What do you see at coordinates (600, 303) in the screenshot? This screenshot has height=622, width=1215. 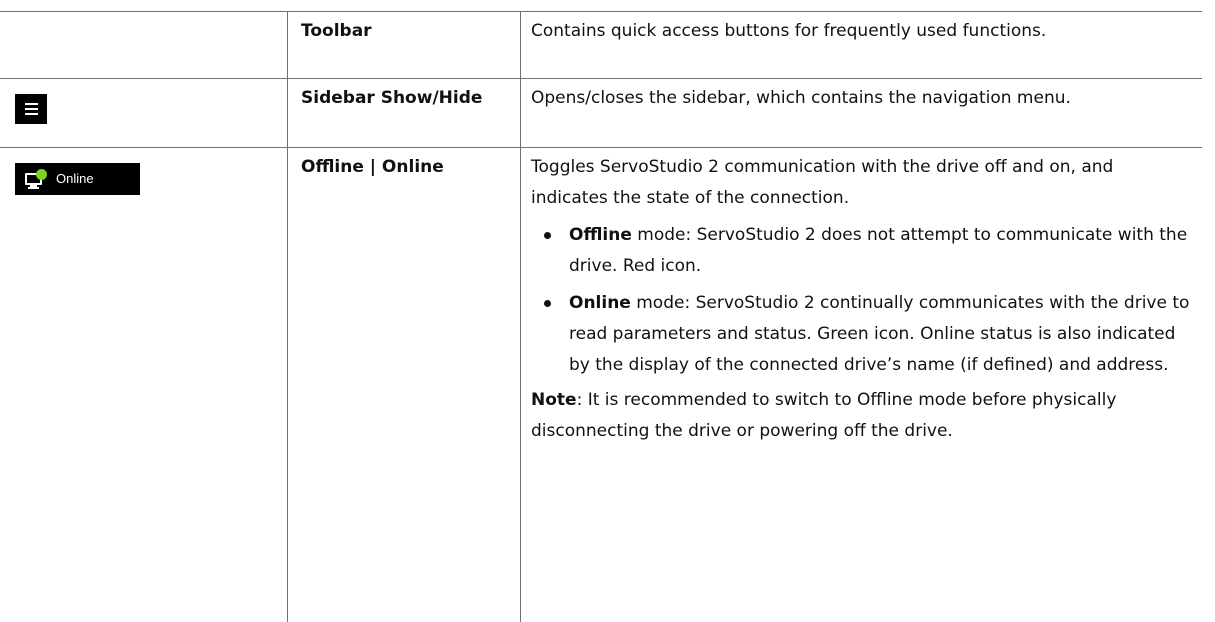 I see `mode-name: Online` at bounding box center [600, 303].